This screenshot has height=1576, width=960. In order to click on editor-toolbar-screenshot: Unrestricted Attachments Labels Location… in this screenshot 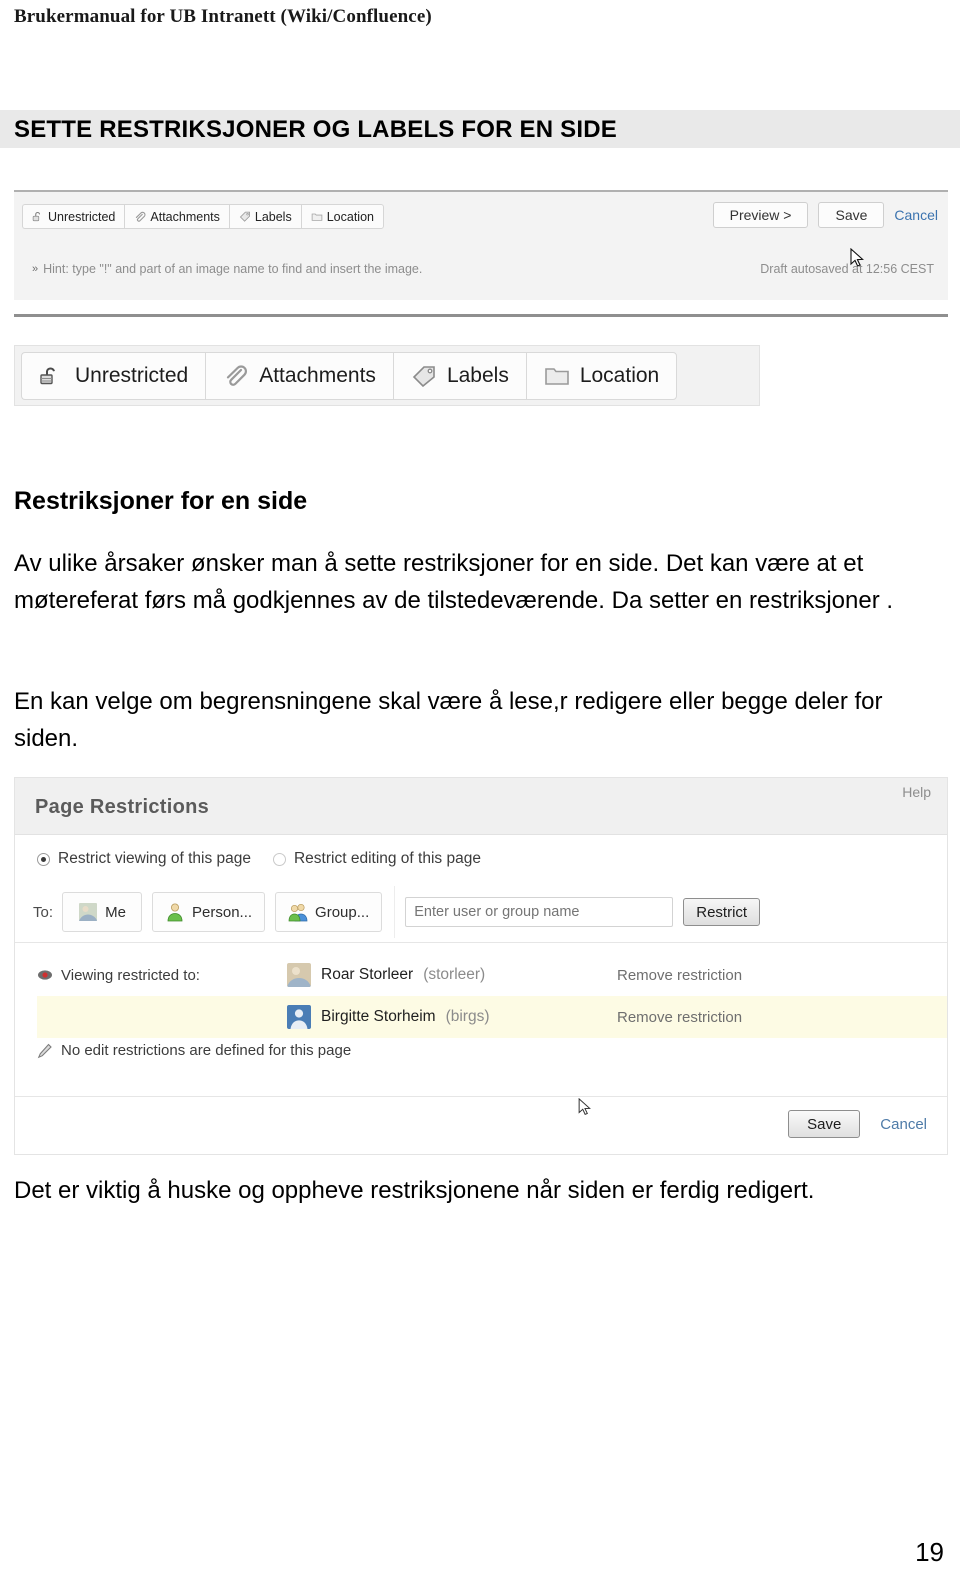, I will do `click(481, 245)`.